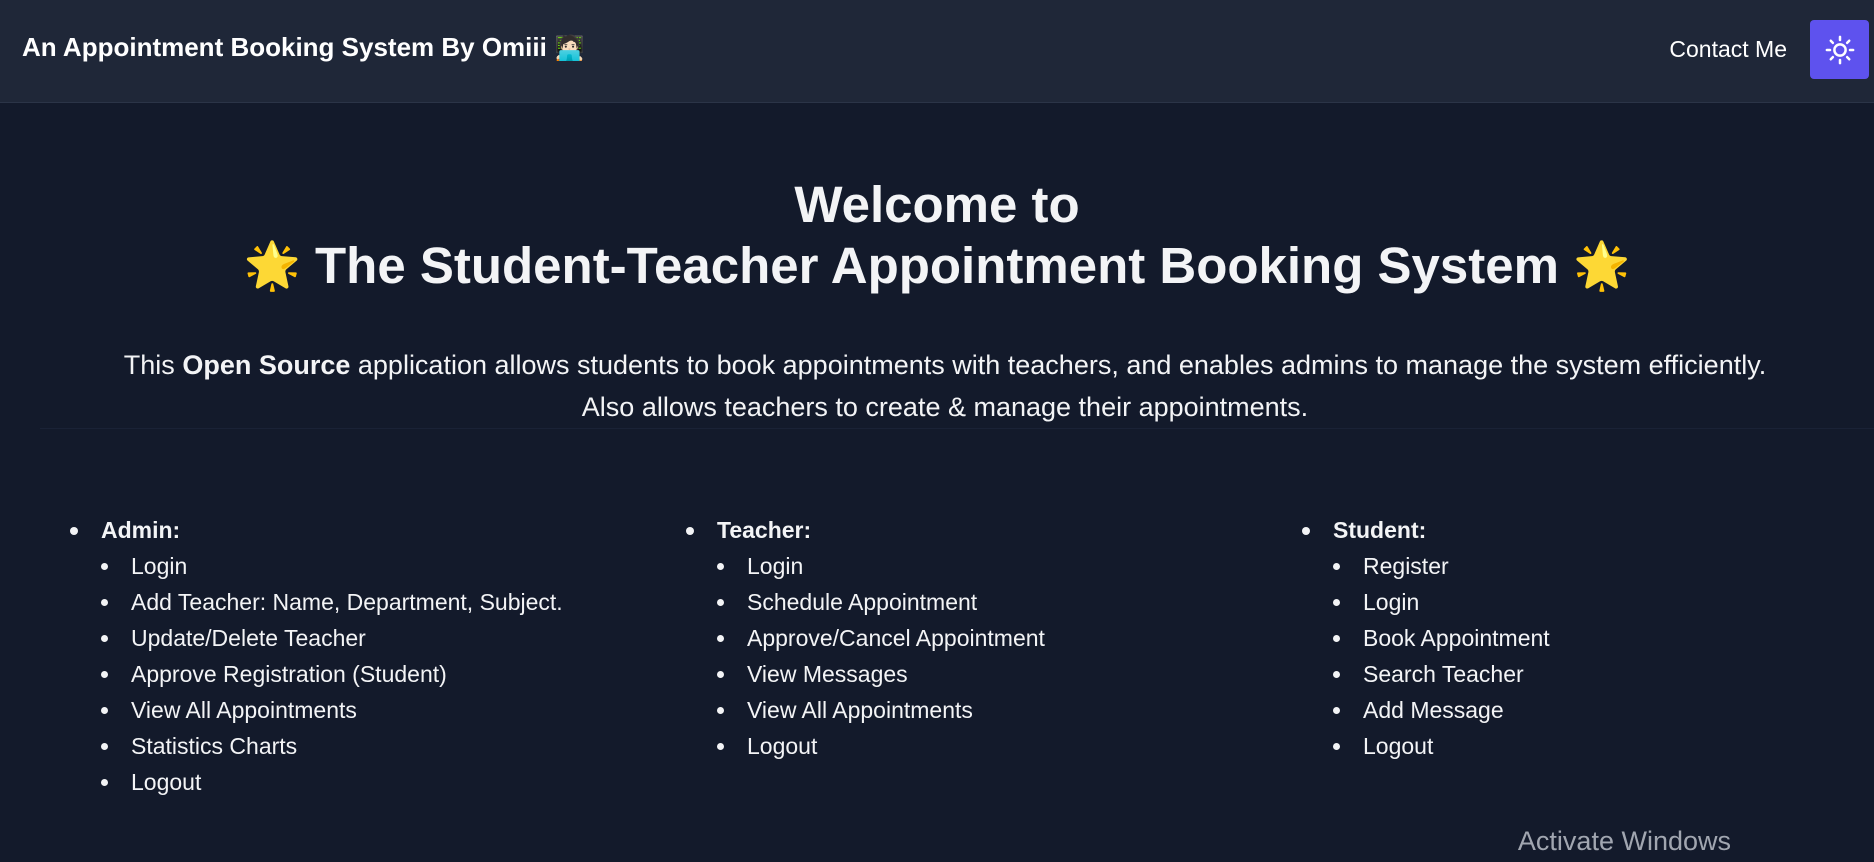 Image resolution: width=1874 pixels, height=862 pixels. I want to click on open-source-emphasis: Open Source, so click(266, 365).